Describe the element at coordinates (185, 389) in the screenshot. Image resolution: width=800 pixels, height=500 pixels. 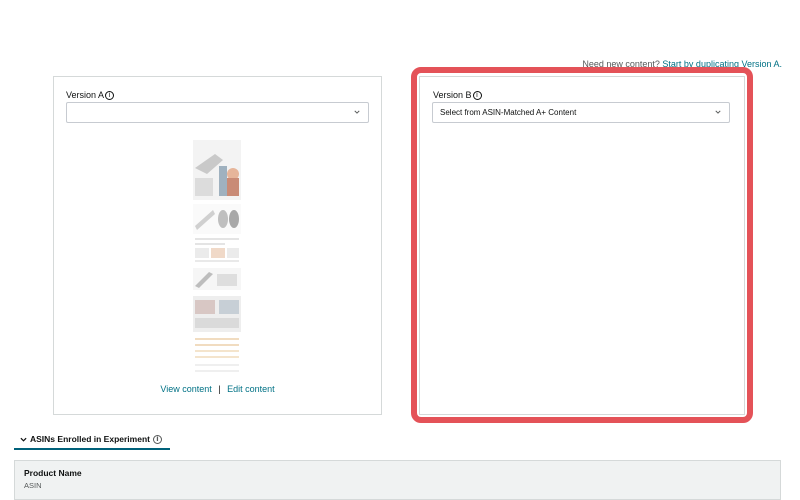
I see `view-content-link: View content` at that location.